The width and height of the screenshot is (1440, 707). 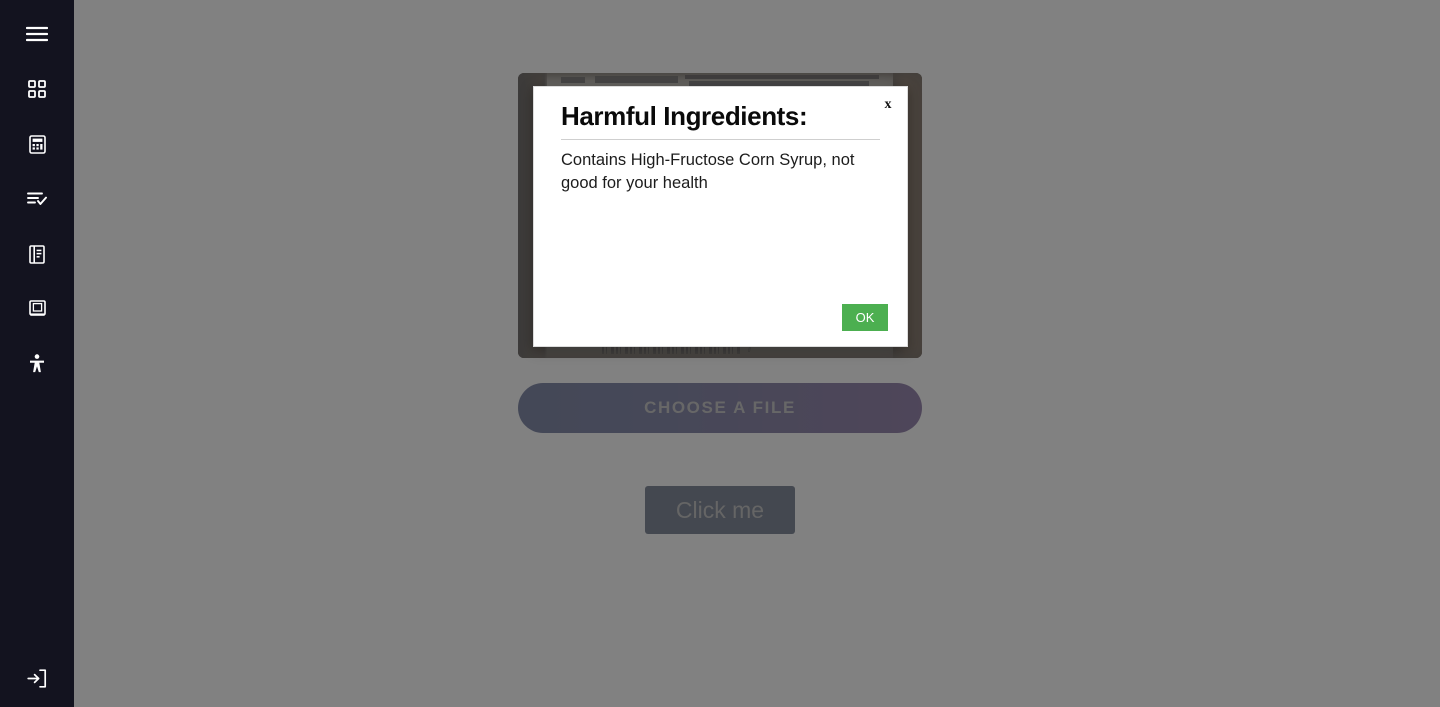 I want to click on book-open-icon, so click(x=37, y=254).